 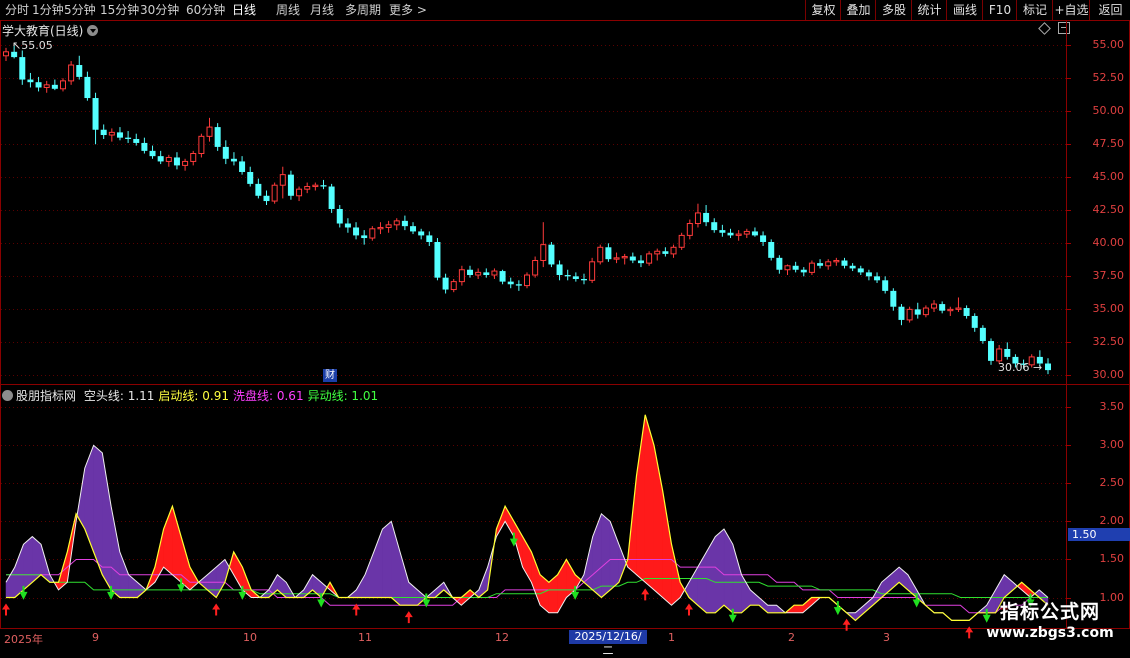 What do you see at coordinates (929, 10) in the screenshot?
I see `toolbar-button-3: 统计` at bounding box center [929, 10].